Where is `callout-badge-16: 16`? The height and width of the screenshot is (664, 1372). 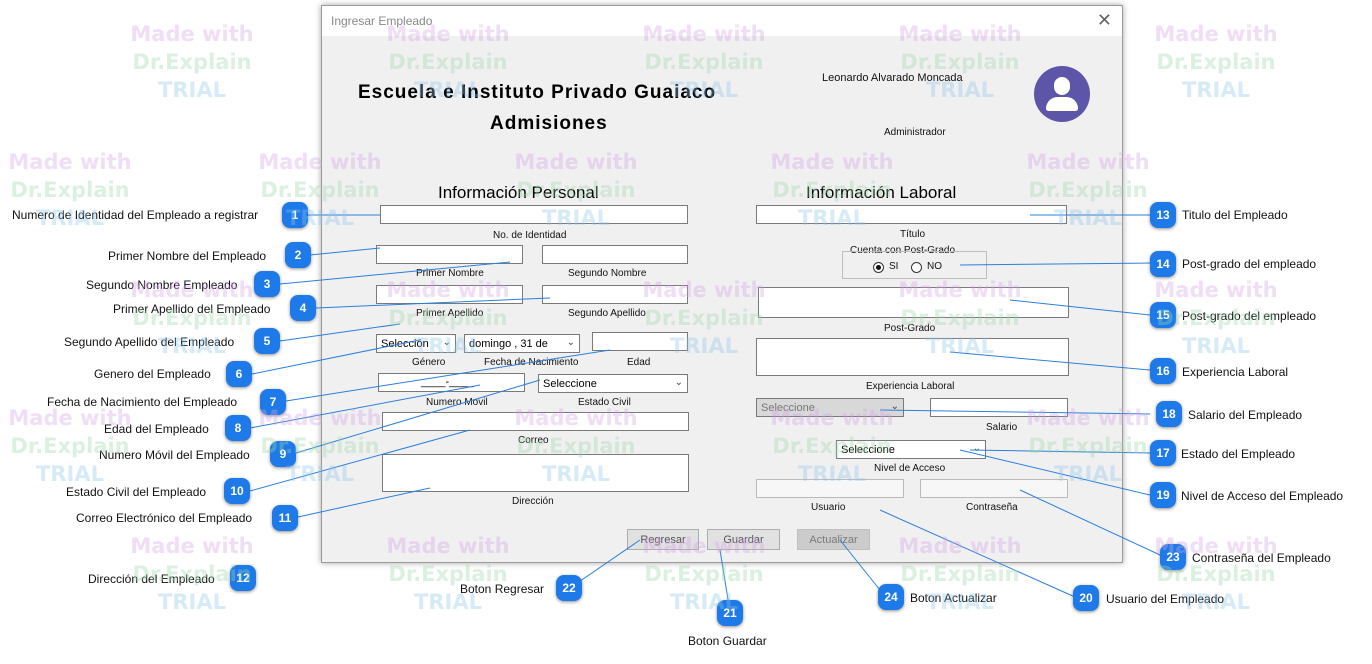 callout-badge-16: 16 is located at coordinates (1163, 371).